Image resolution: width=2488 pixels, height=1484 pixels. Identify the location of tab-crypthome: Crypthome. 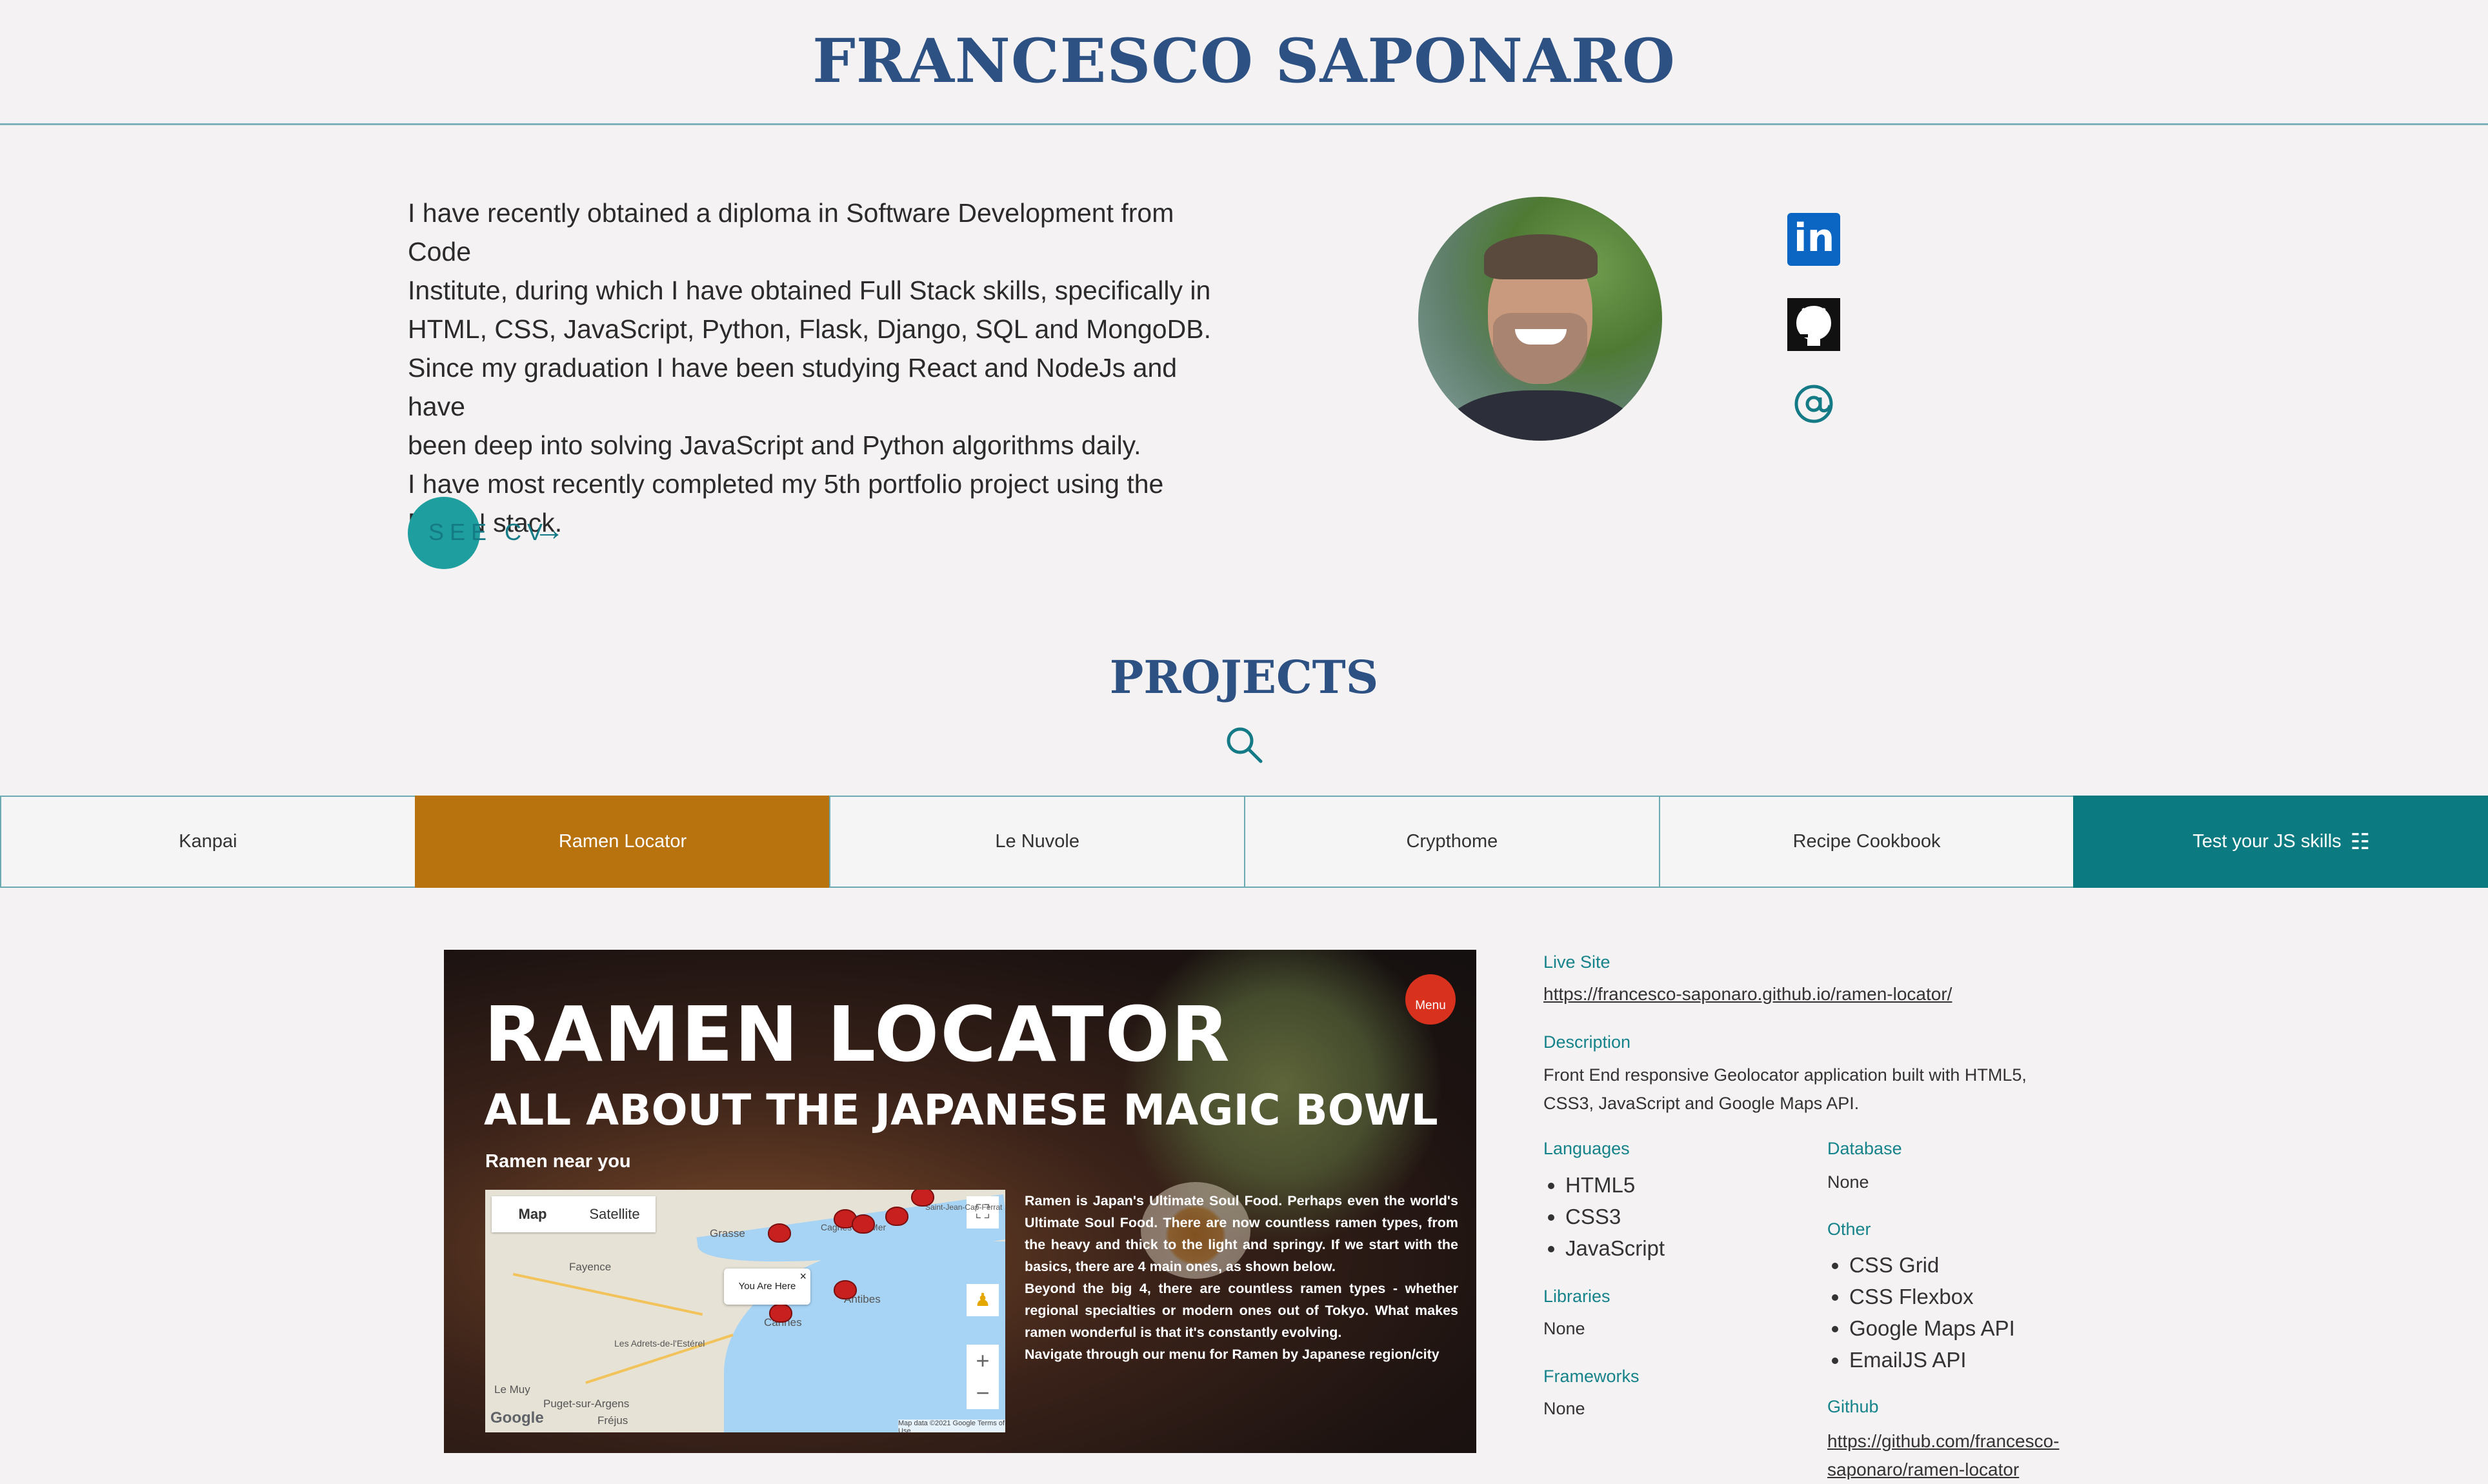
(1452, 842).